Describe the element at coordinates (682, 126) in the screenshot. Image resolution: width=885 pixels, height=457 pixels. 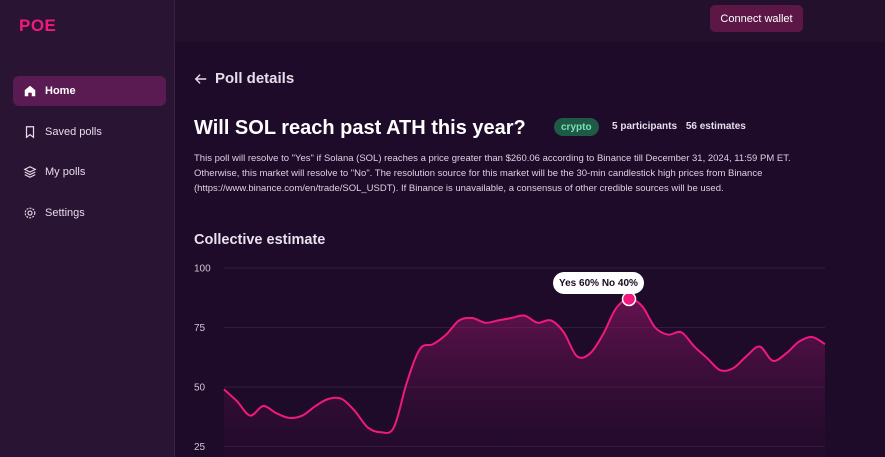
I see `poll-meta: 5 participants 56 estimates` at that location.